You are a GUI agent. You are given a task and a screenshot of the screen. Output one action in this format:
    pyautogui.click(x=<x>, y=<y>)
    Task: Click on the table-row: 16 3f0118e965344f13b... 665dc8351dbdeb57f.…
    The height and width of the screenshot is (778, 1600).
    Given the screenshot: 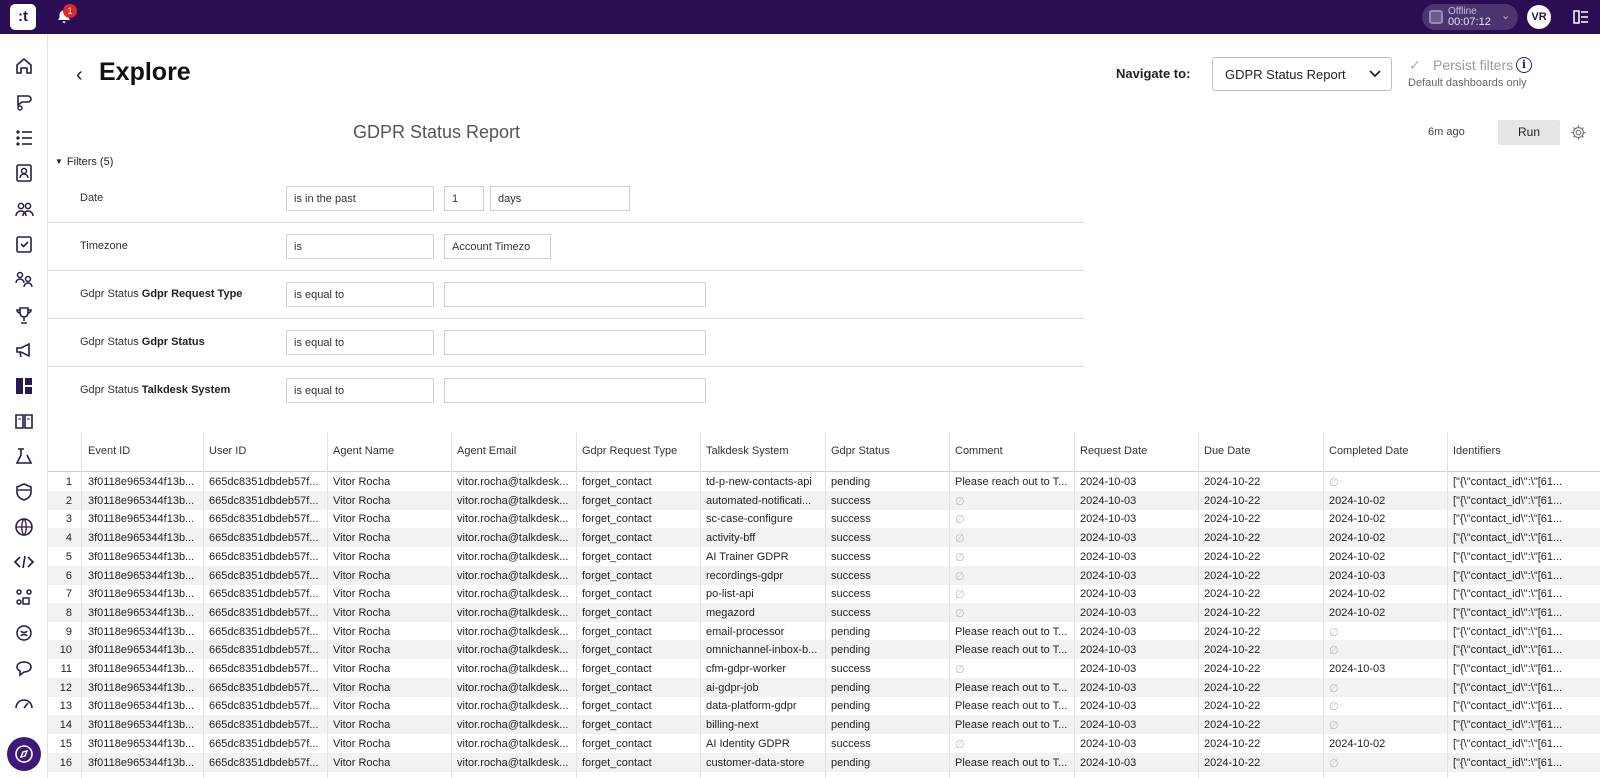 What is the action you would take?
    pyautogui.click(x=824, y=762)
    